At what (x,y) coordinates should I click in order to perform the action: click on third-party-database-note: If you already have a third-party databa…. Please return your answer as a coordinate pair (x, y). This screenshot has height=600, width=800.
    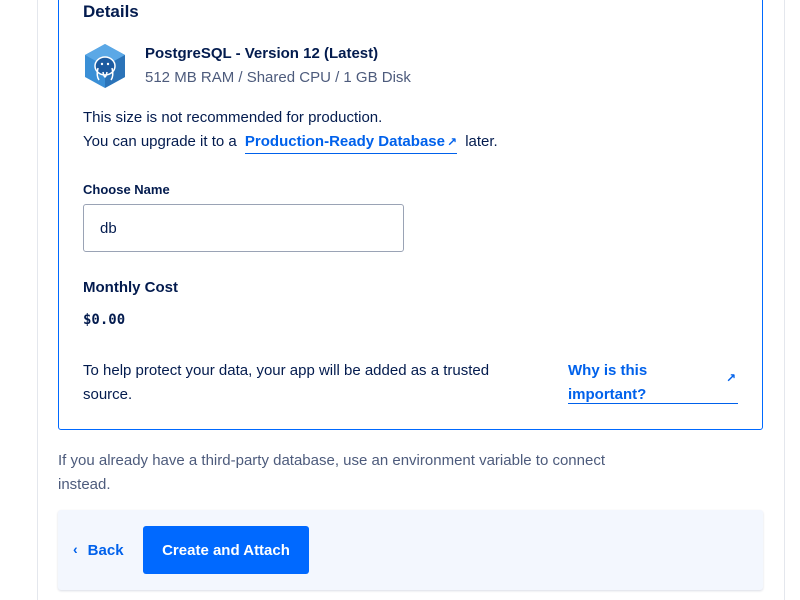
    Looking at the image, I should click on (331, 472).